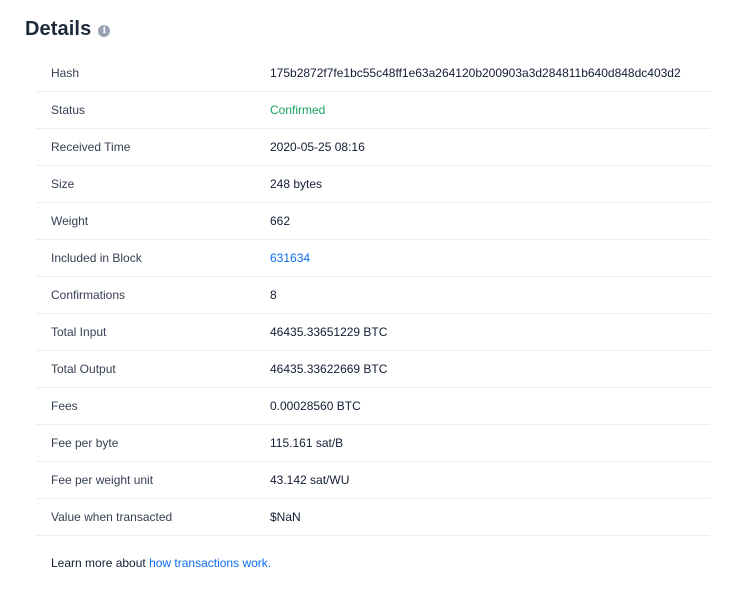 The image size is (736, 591). What do you see at coordinates (373, 443) in the screenshot?
I see `row-fee-per-byte: Fee per byte 115.161 sat/B` at bounding box center [373, 443].